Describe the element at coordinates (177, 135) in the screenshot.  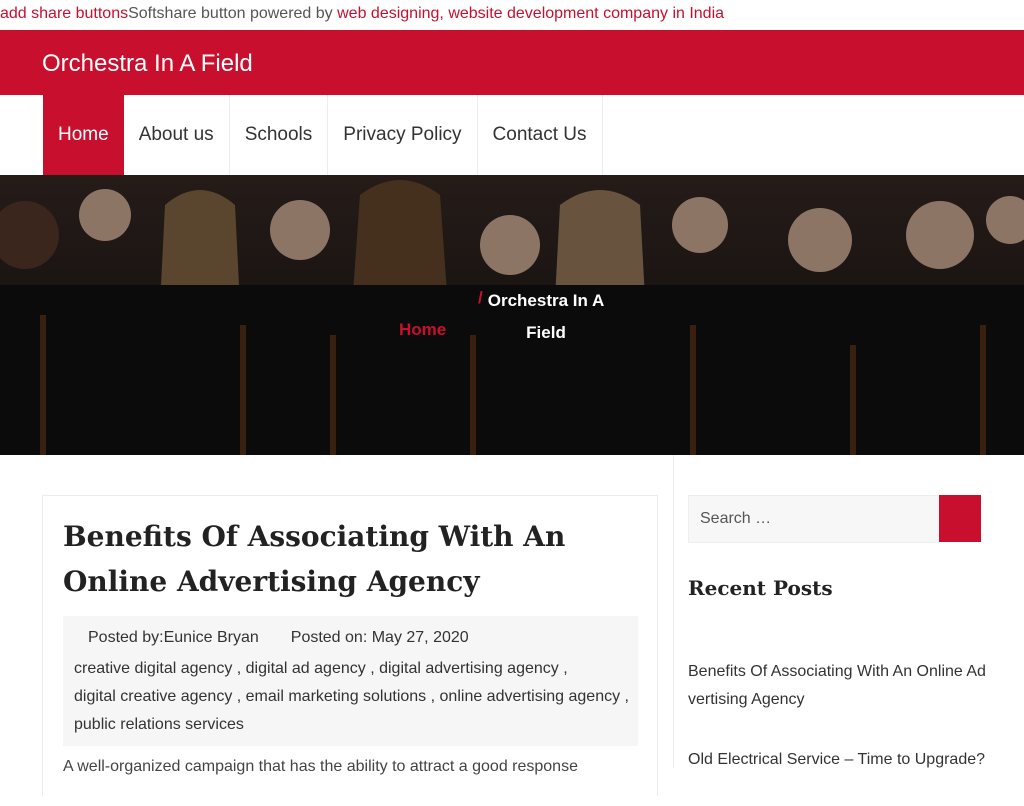
I see `nav-item-about-us: About us` at that location.